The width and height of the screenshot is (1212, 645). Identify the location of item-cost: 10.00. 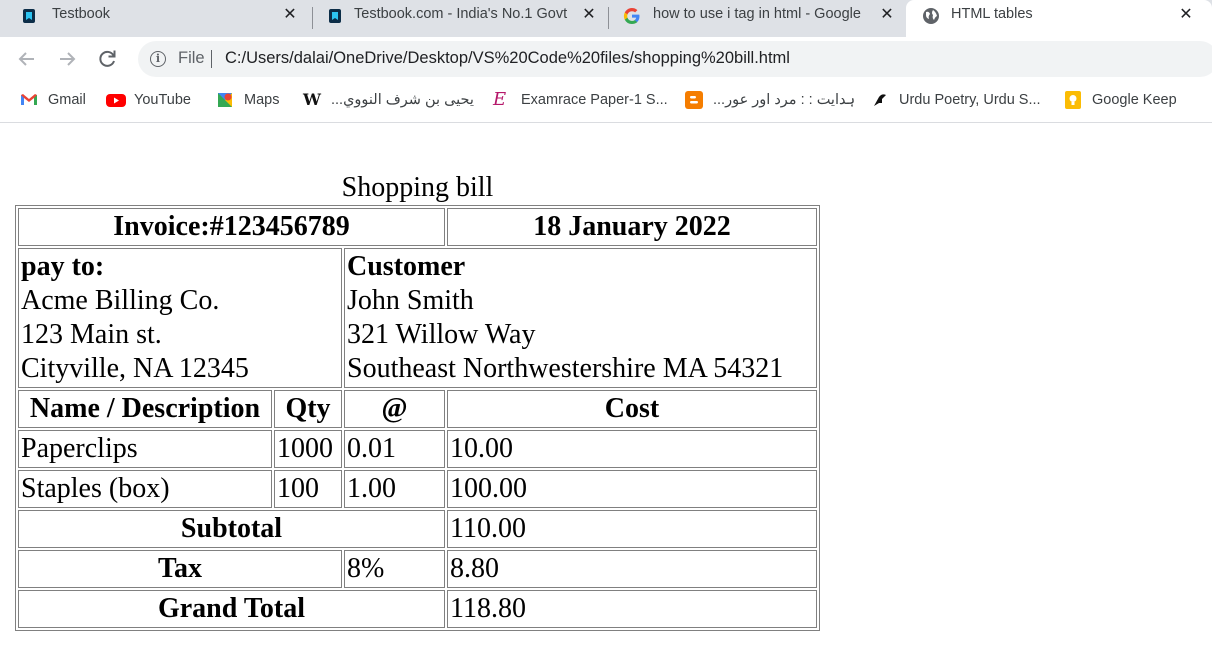
(632, 449).